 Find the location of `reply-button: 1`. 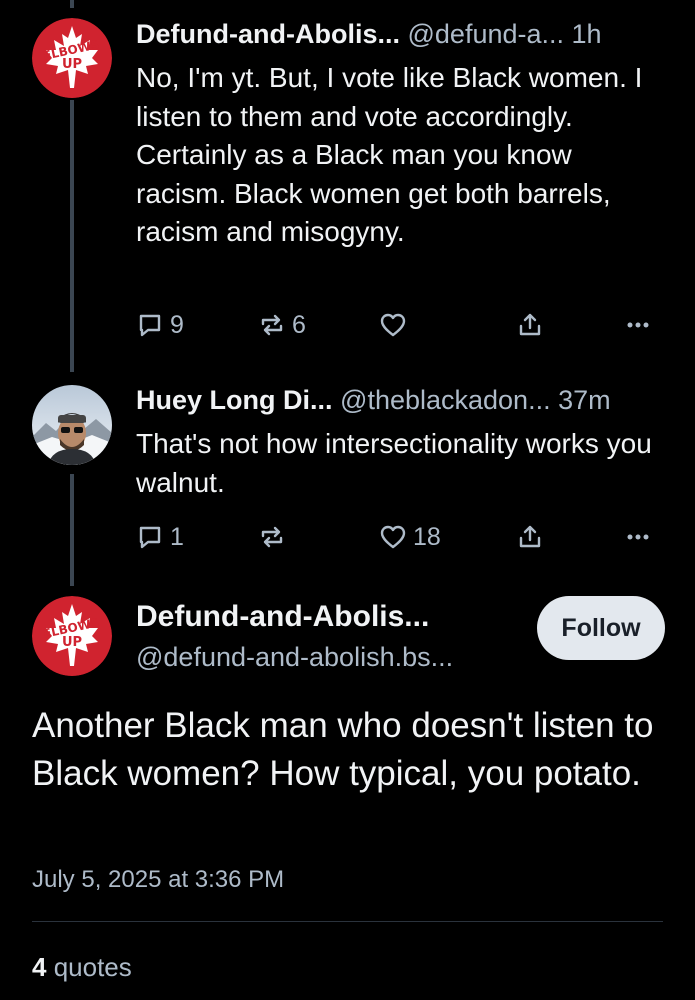

reply-button: 1 is located at coordinates (160, 537).